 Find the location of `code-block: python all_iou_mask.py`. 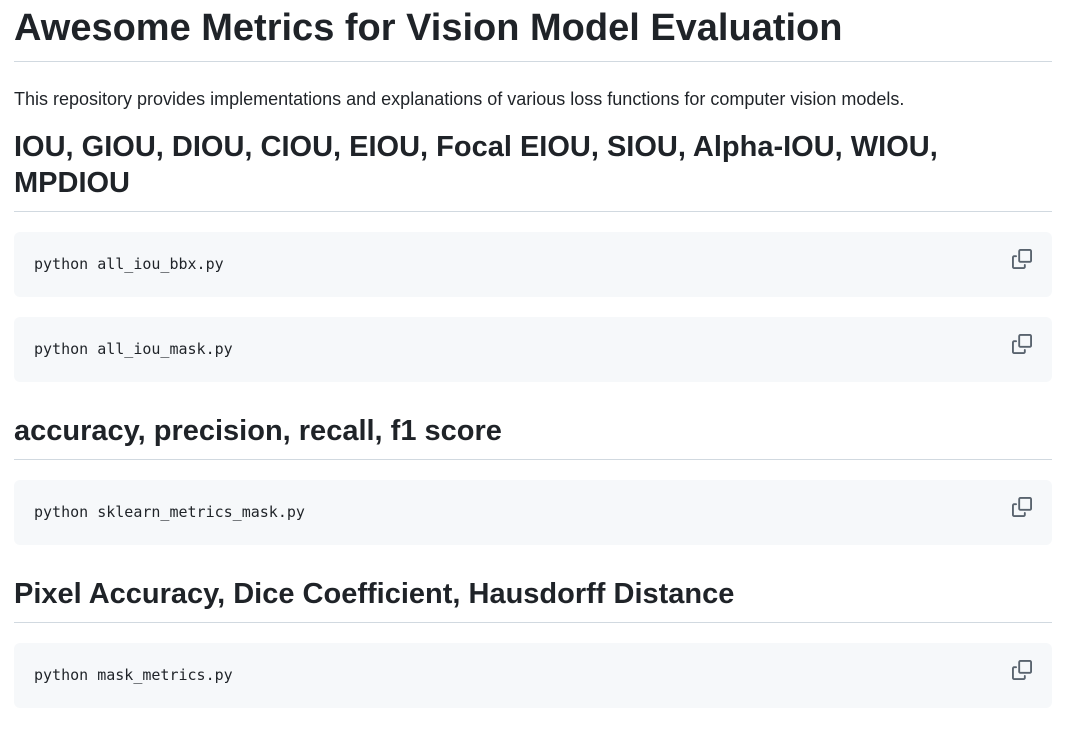

code-block: python all_iou_mask.py is located at coordinates (533, 349).